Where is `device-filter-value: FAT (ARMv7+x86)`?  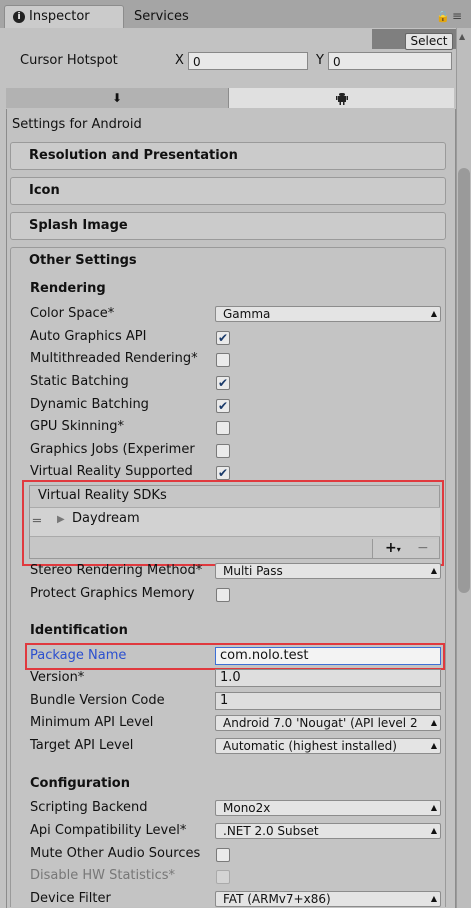 device-filter-value: FAT (ARMv7+x86) is located at coordinates (277, 899).